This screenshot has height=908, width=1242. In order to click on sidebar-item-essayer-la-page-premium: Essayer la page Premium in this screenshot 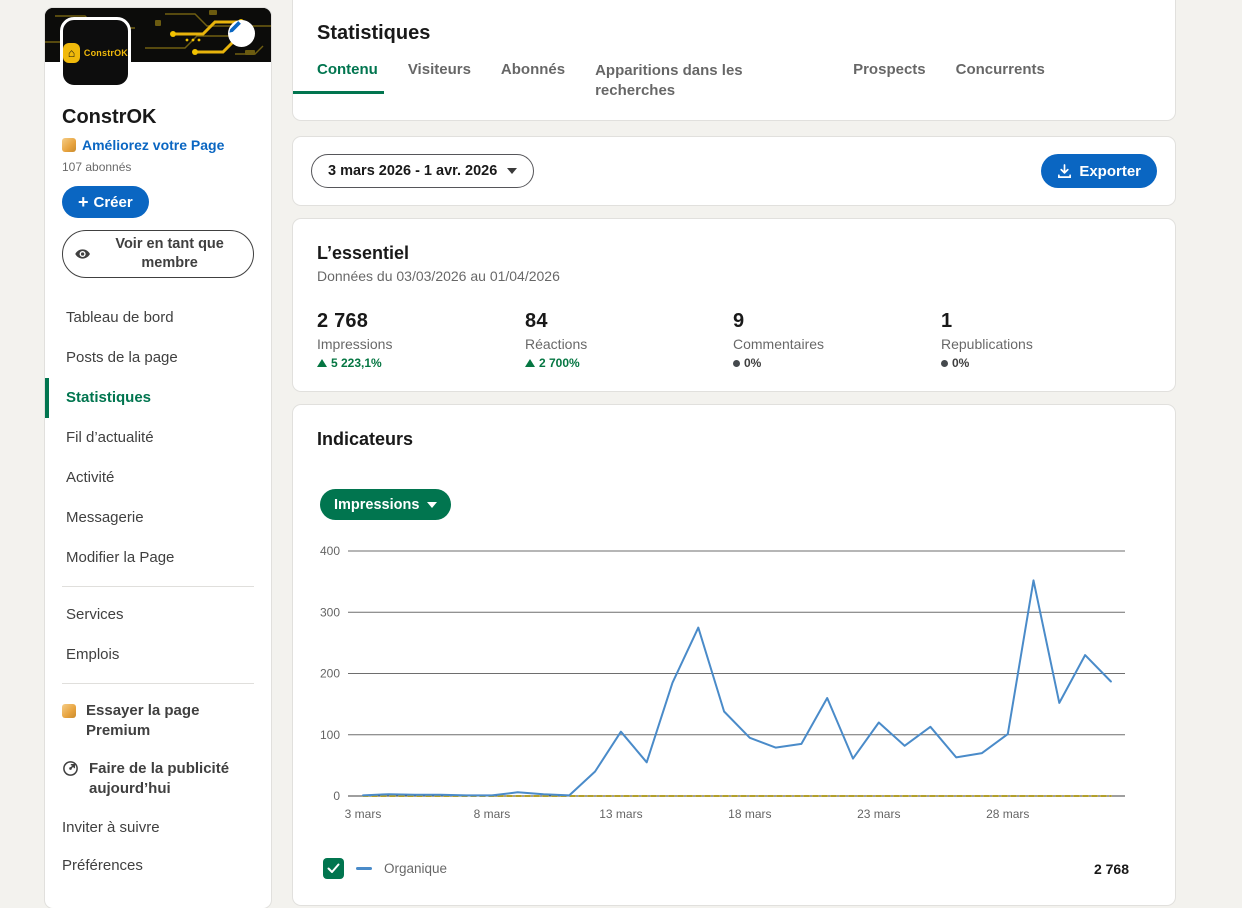, I will do `click(158, 721)`.